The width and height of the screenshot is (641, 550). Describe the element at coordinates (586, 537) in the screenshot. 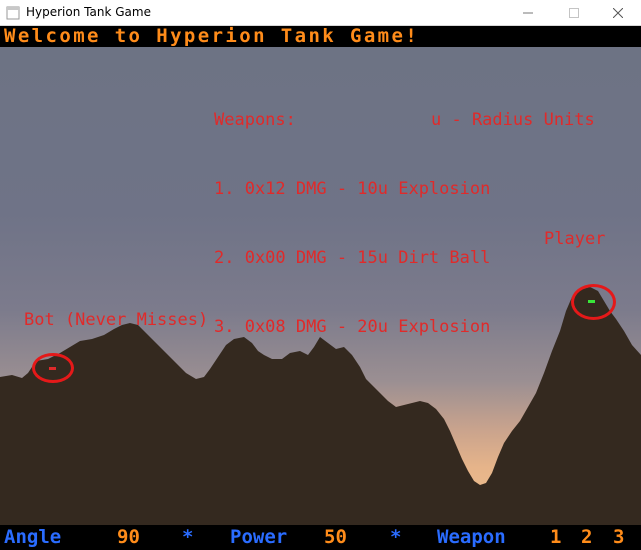

I see `weapon-option-2: 2` at that location.